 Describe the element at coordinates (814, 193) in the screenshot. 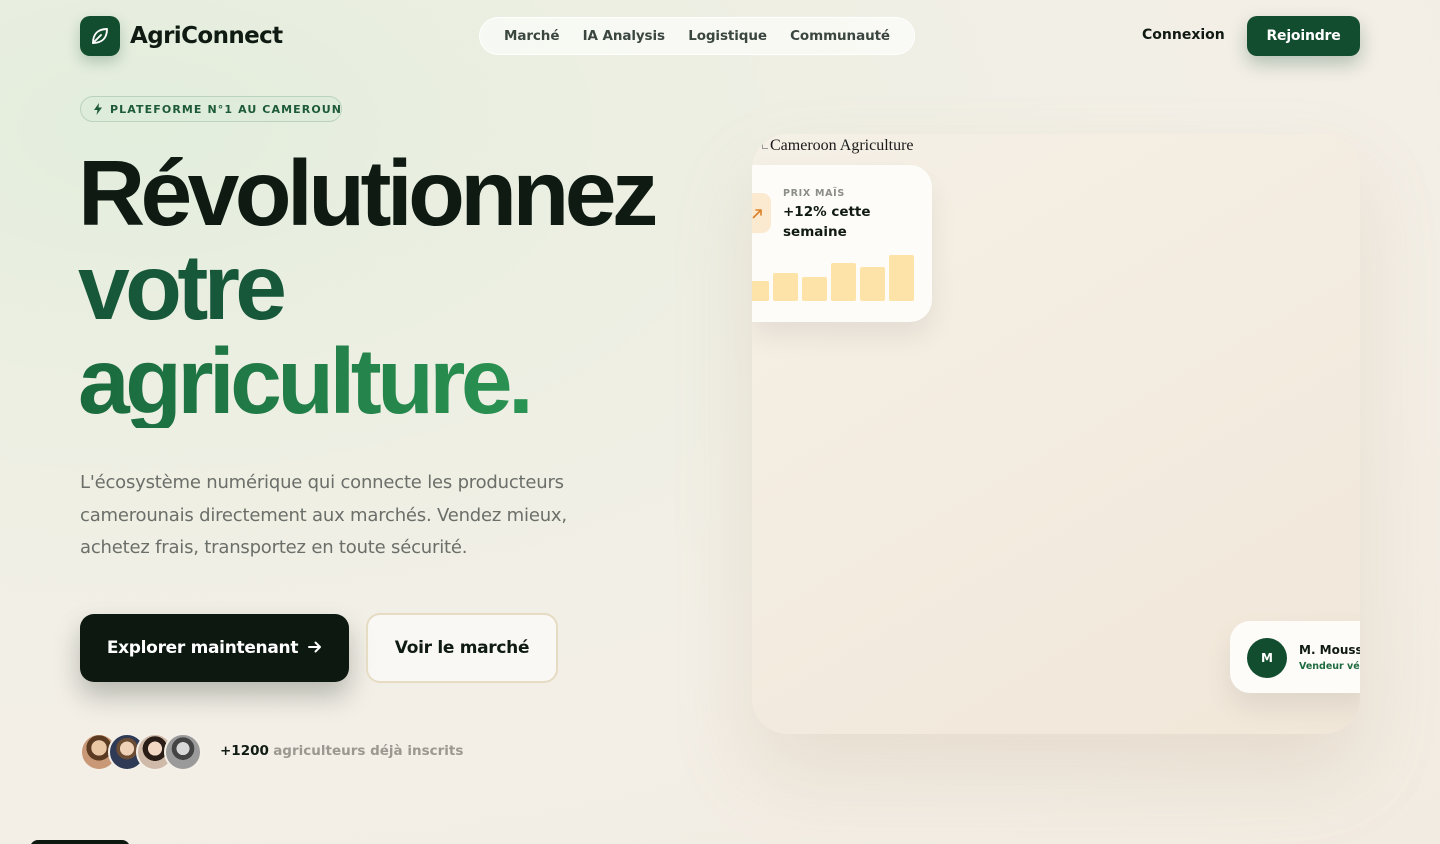

I see `price-label: PRIX MAÏS` at that location.